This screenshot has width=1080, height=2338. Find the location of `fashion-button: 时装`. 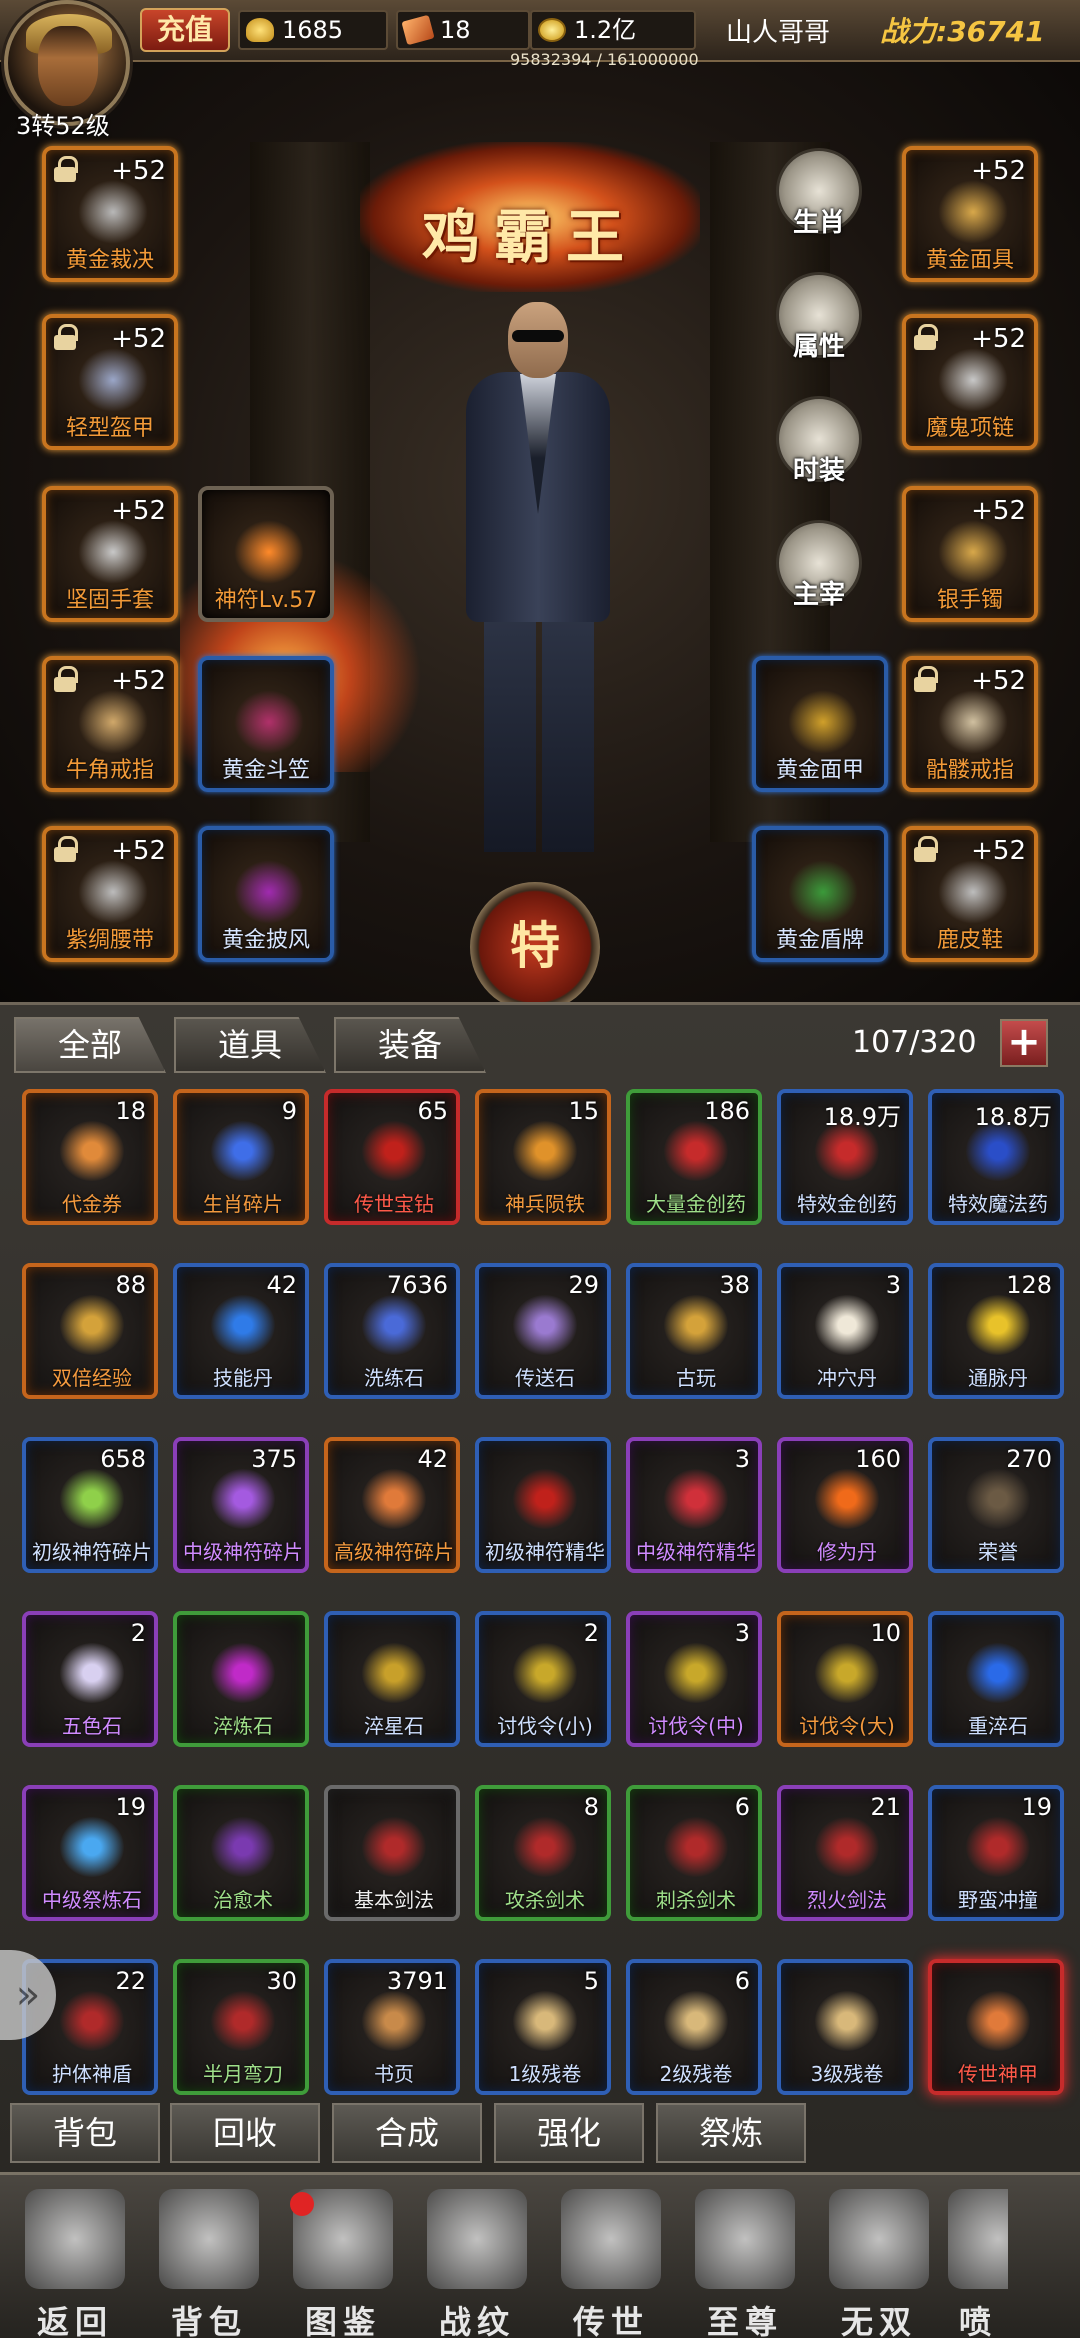

fashion-button: 时装 is located at coordinates (819, 452).